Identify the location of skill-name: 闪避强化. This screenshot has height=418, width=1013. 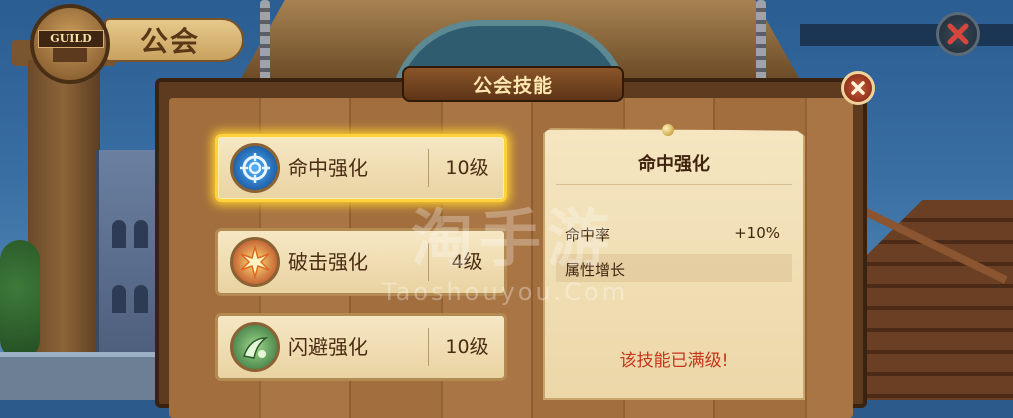
(328, 347).